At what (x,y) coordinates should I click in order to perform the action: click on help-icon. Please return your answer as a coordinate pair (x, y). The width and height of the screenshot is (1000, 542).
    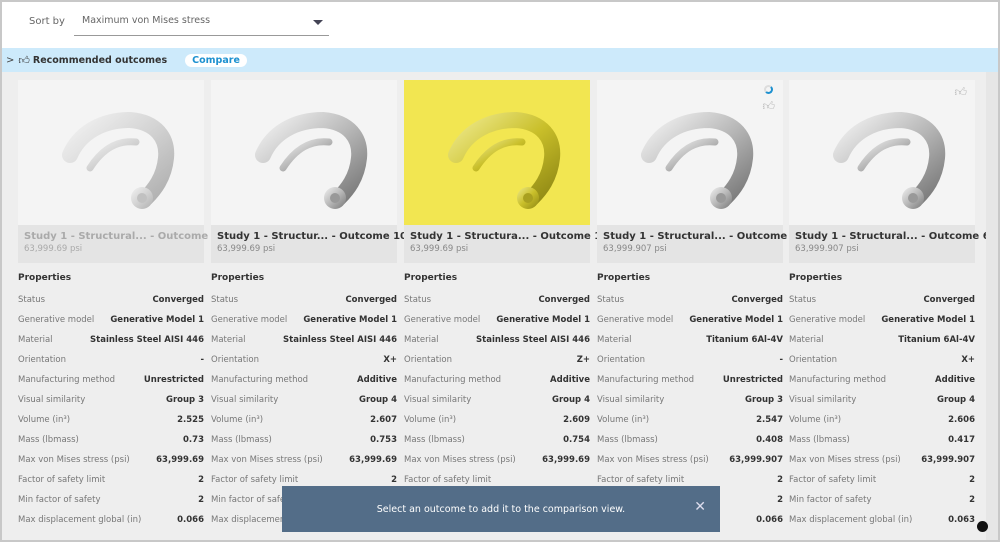
    Looking at the image, I should click on (982, 526).